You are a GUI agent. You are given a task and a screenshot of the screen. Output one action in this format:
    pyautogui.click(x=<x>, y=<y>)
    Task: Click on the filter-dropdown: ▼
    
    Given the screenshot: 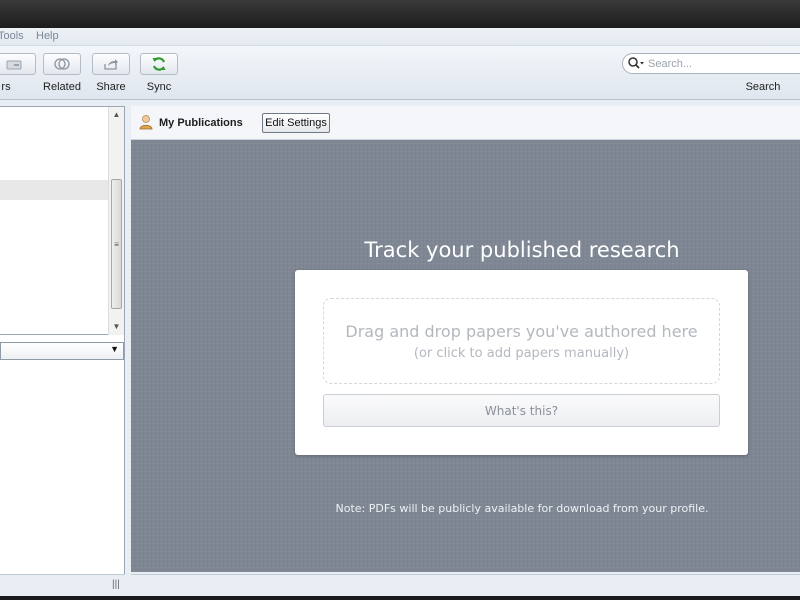 What is the action you would take?
    pyautogui.click(x=62, y=351)
    